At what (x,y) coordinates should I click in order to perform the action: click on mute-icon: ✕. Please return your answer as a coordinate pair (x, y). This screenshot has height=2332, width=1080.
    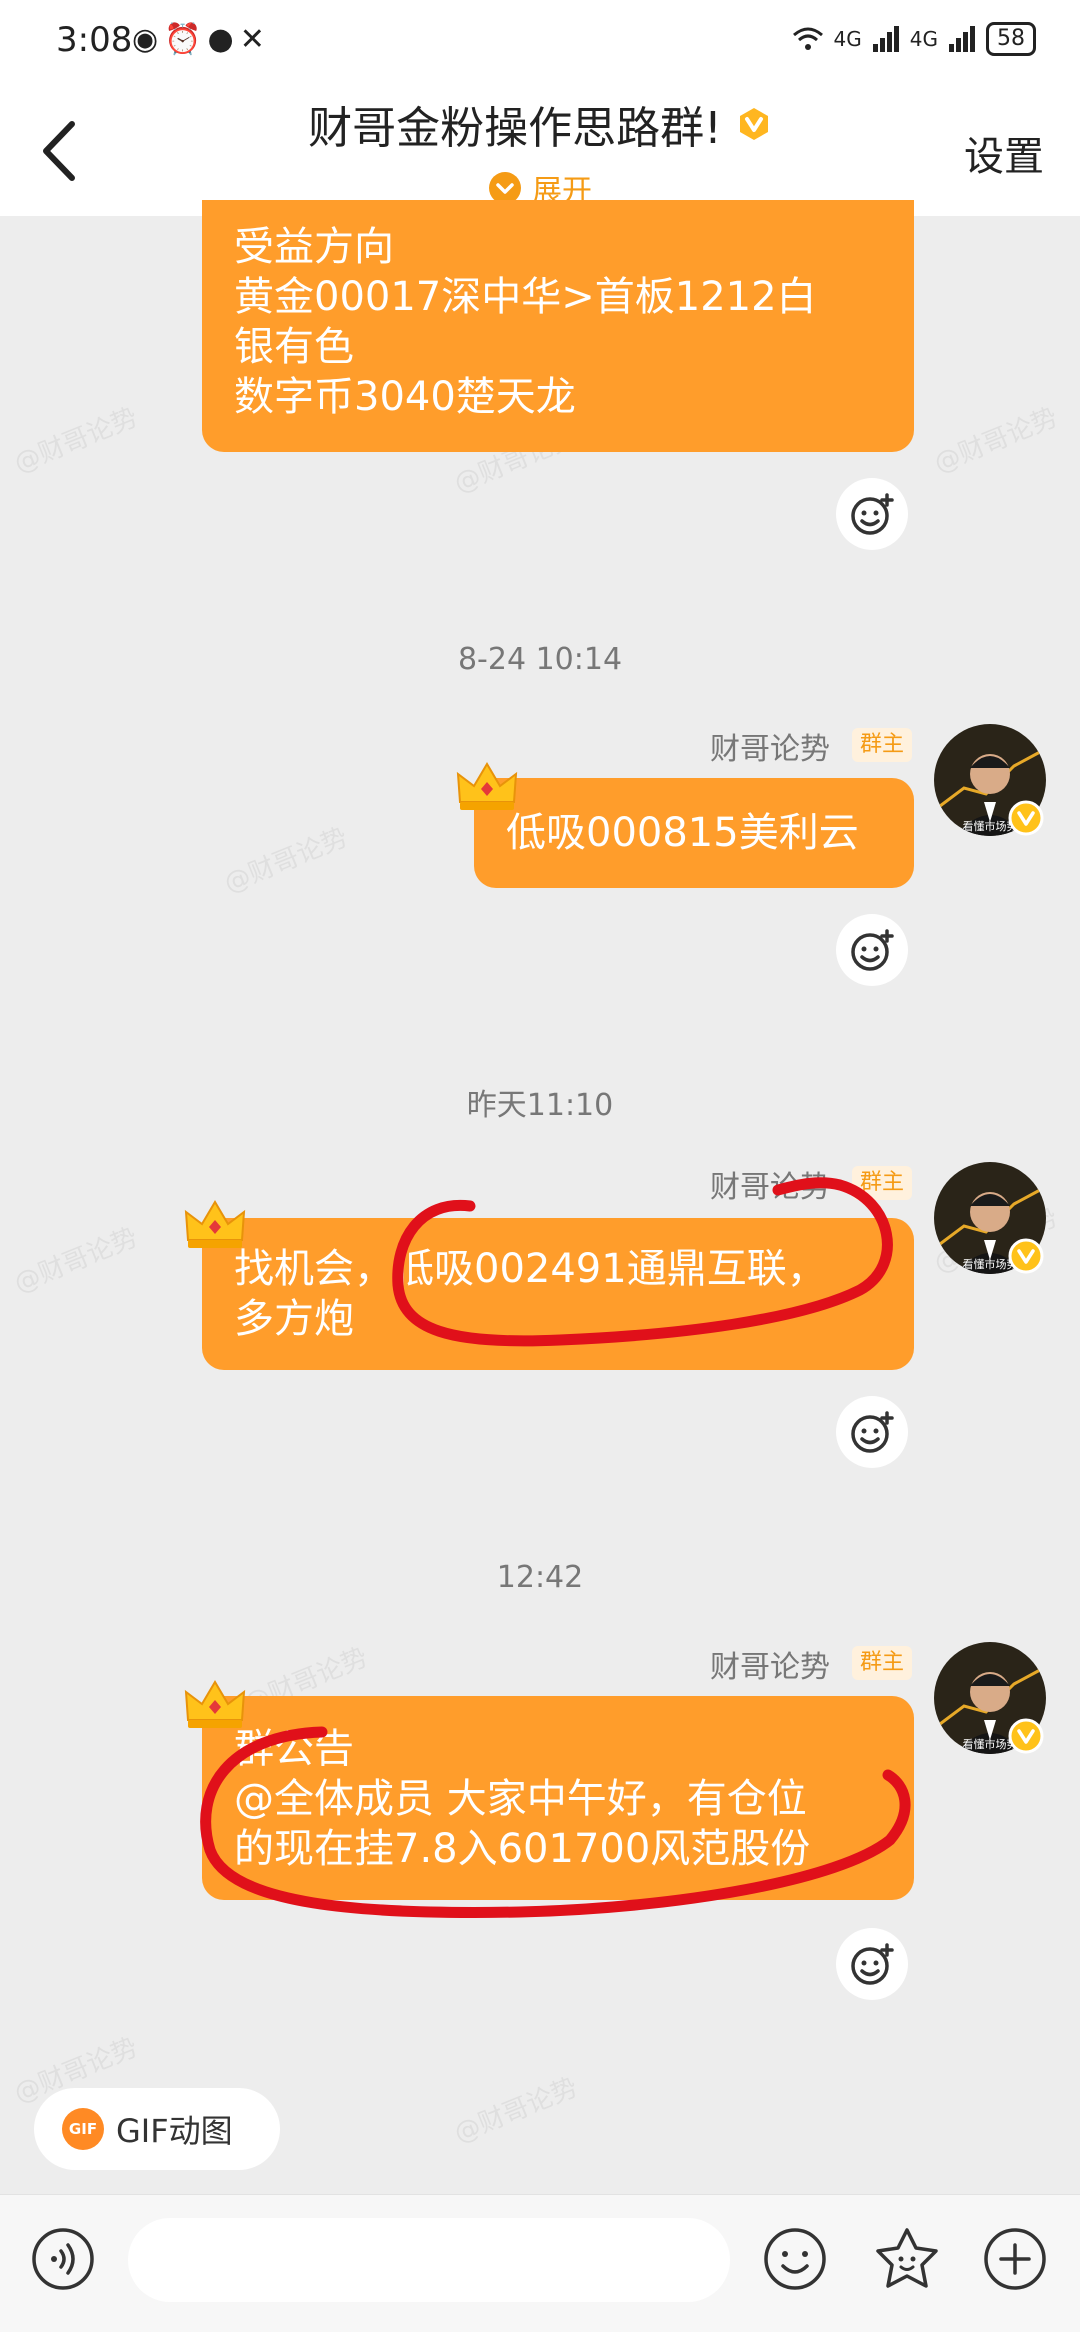
    Looking at the image, I should click on (255, 39).